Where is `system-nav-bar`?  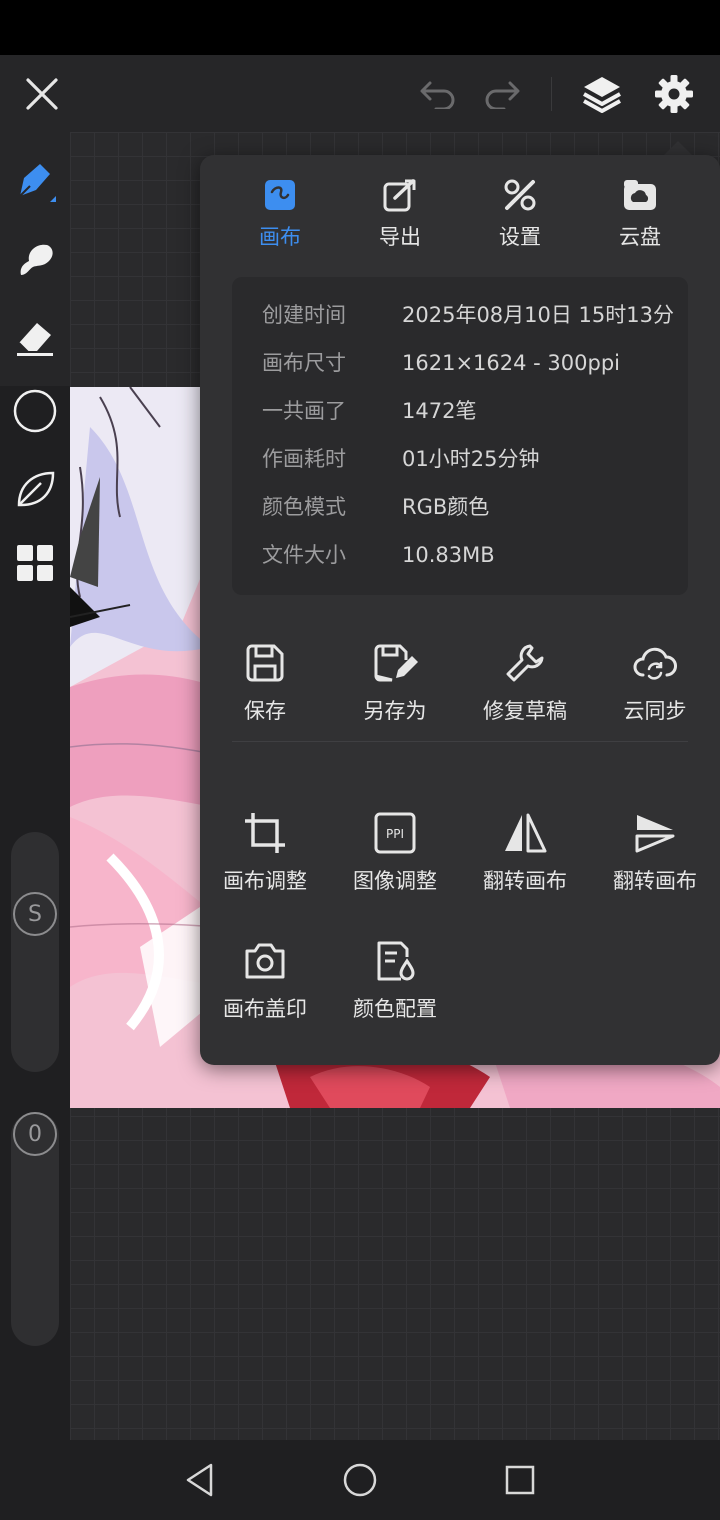 system-nav-bar is located at coordinates (360, 1480).